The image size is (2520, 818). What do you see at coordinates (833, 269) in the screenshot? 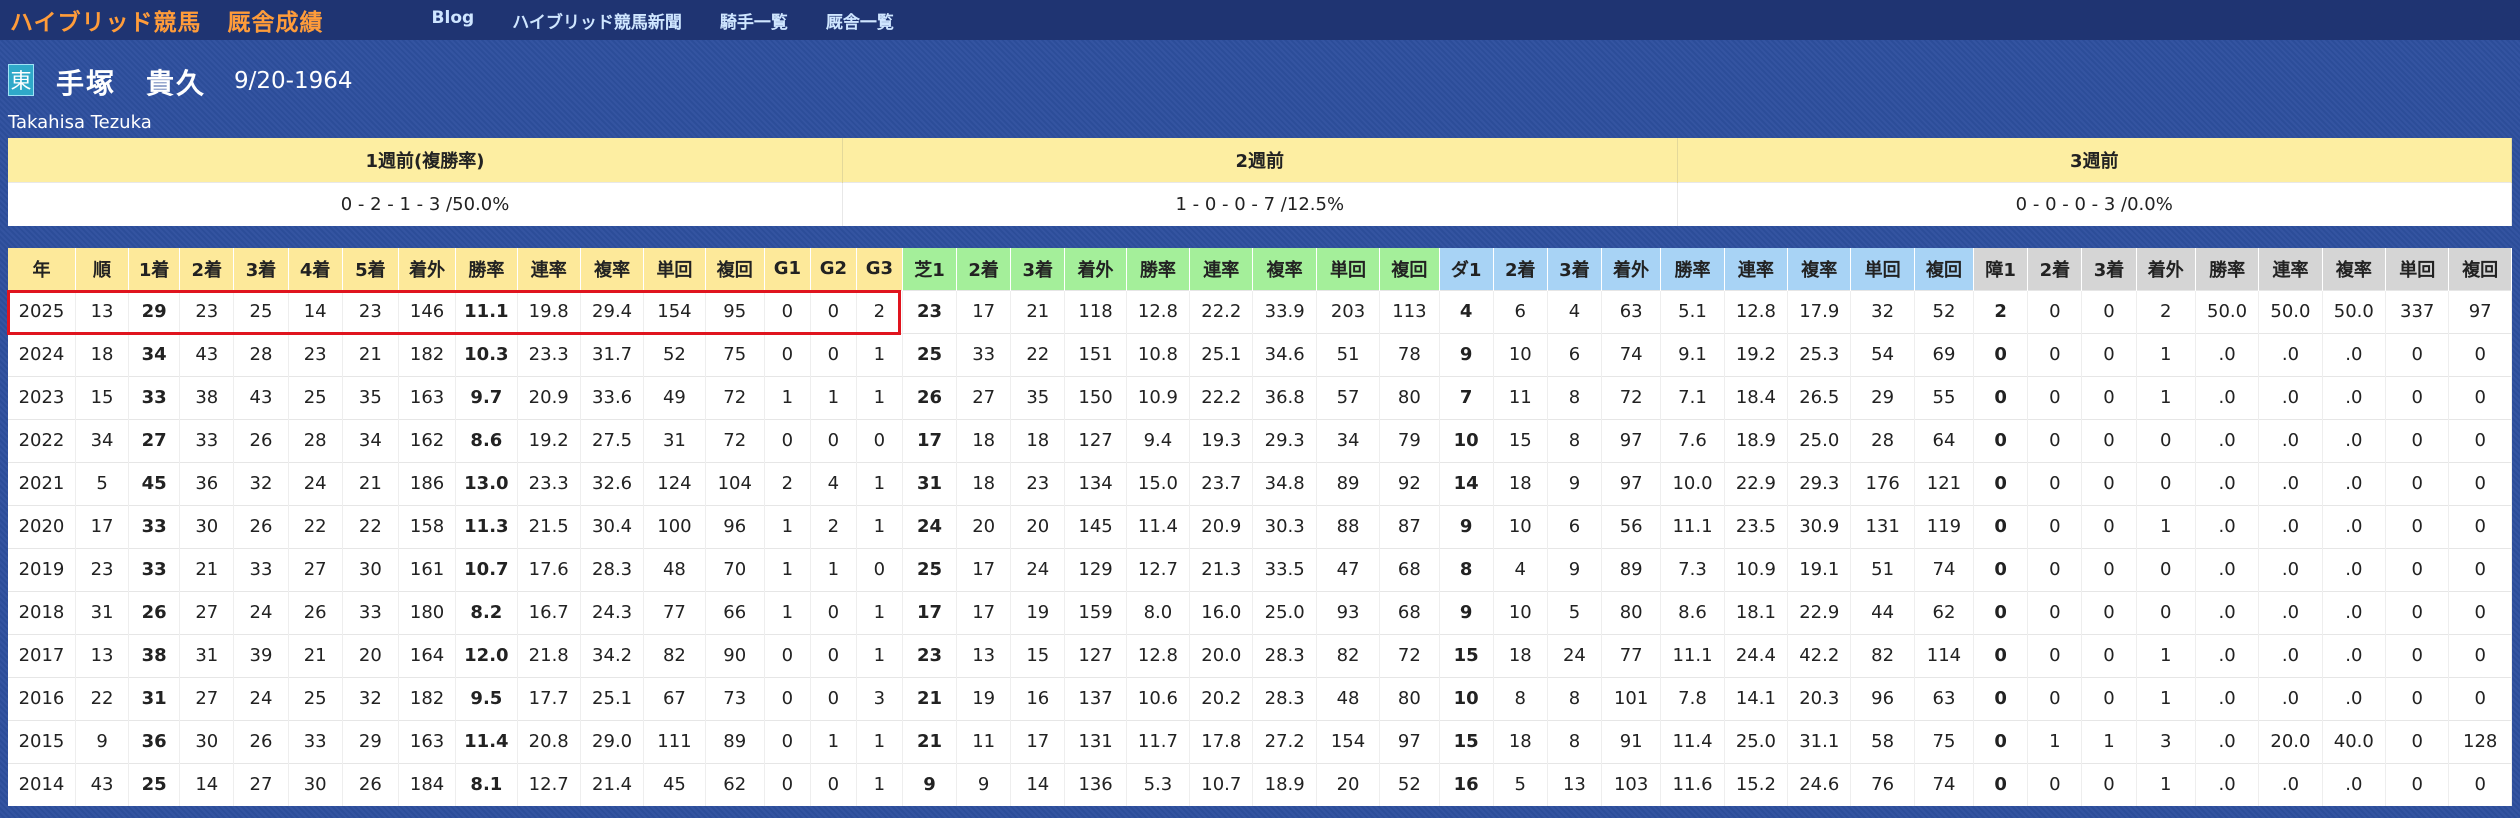
I see `stats-col-header: G2` at bounding box center [833, 269].